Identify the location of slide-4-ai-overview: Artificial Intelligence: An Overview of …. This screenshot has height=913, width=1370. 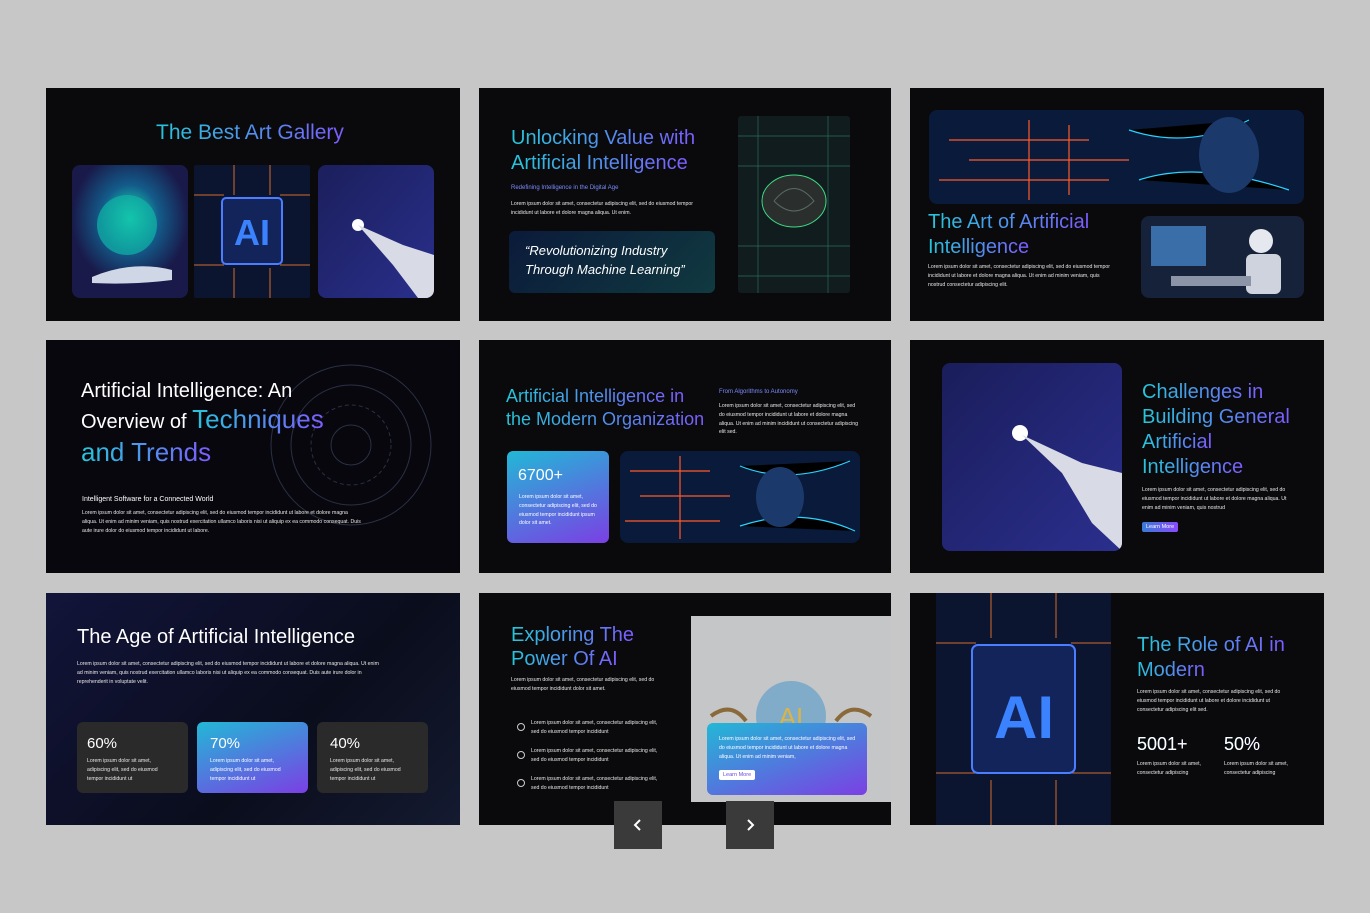
(253, 456).